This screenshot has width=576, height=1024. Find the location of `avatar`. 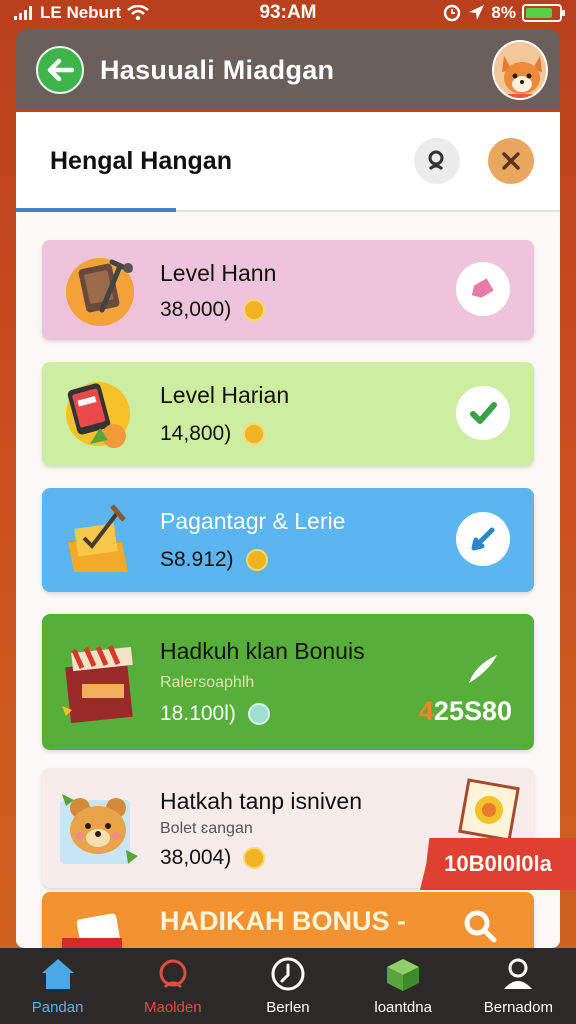

avatar is located at coordinates (520, 70).